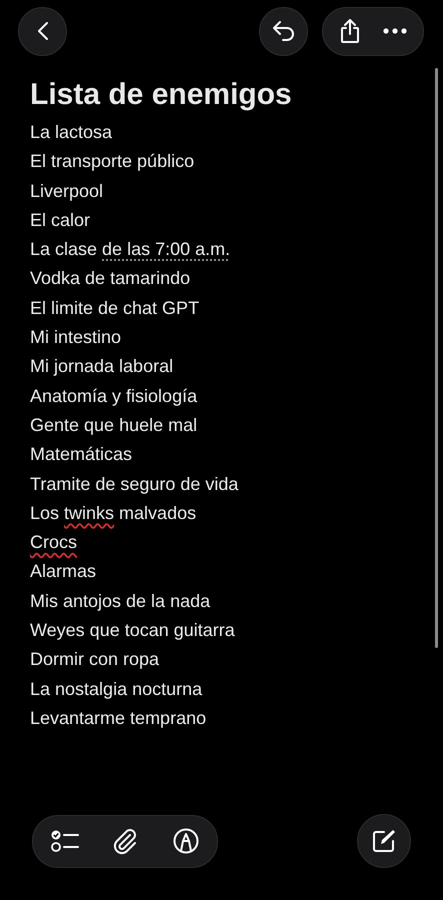 This screenshot has height=900, width=443. Describe the element at coordinates (65, 841) in the screenshot. I see `checklist-icon` at that location.